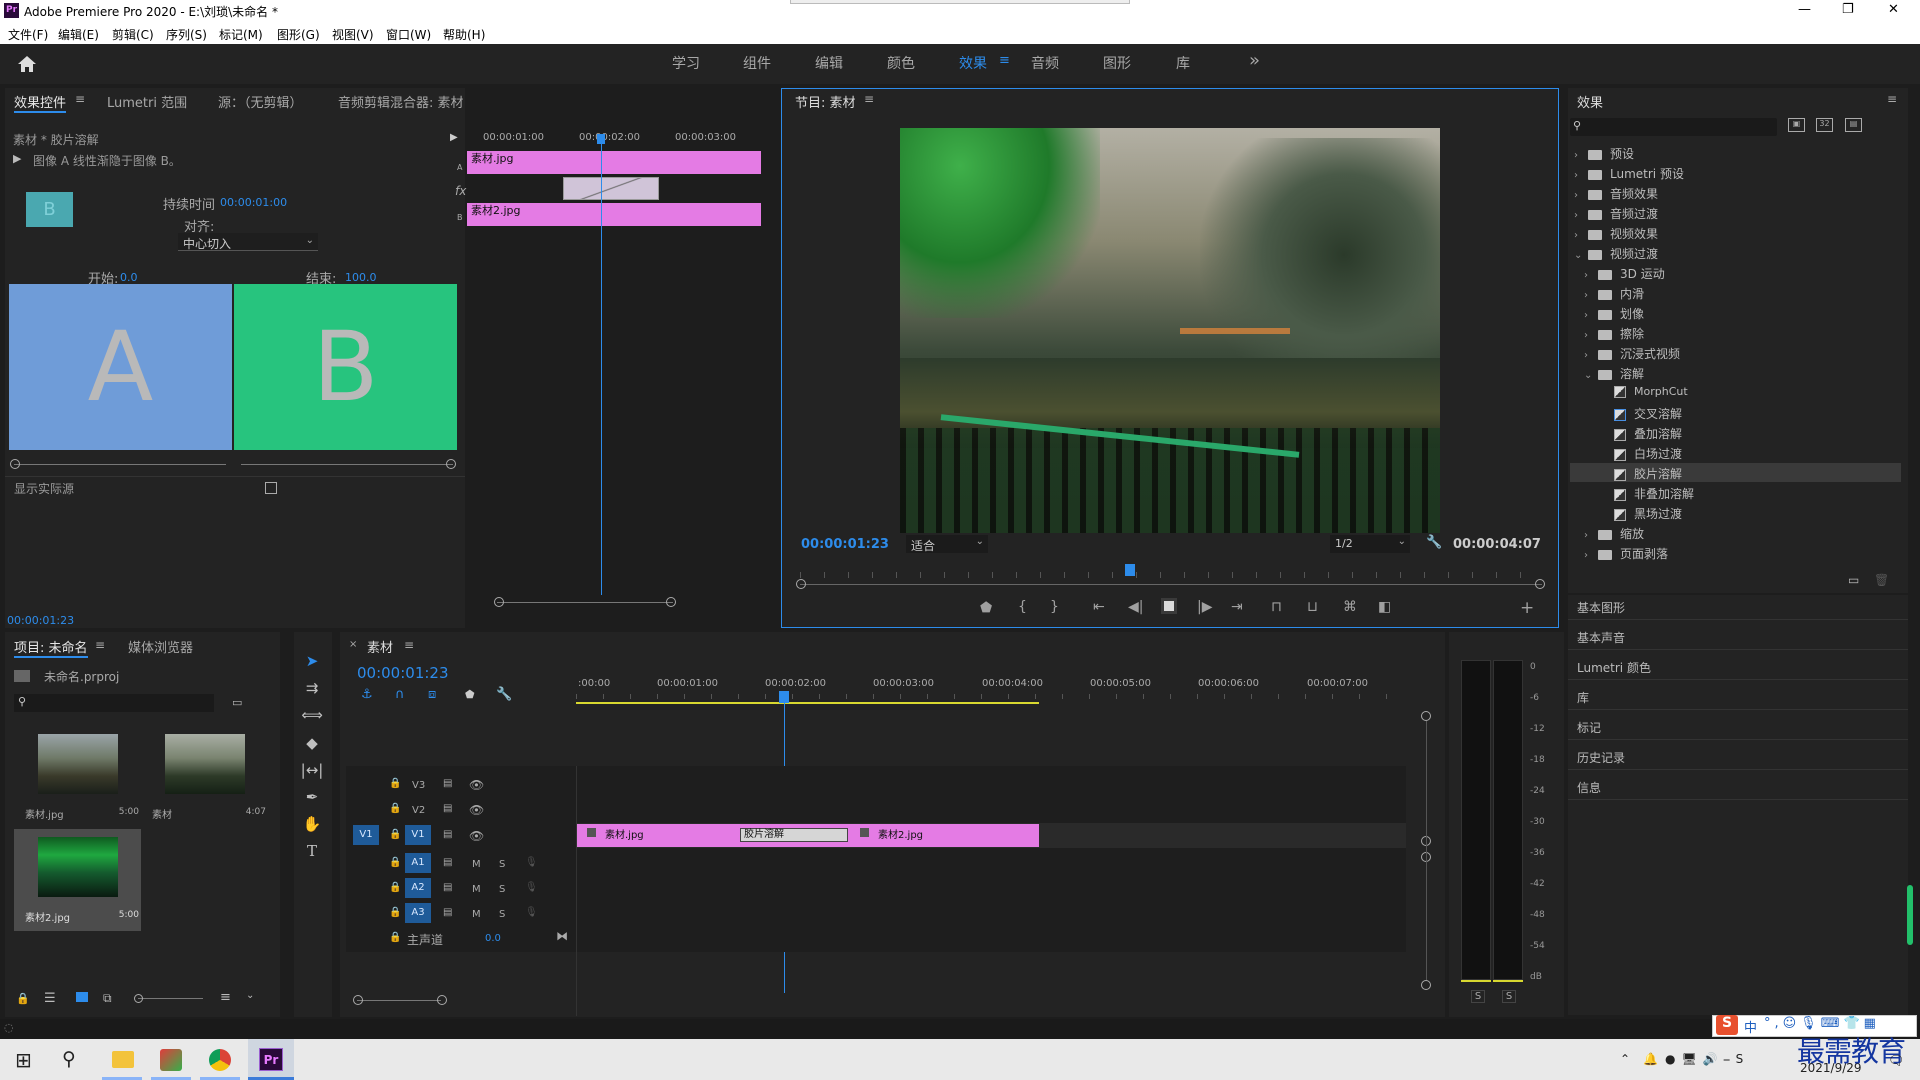 Image resolution: width=1920 pixels, height=1080 pixels. What do you see at coordinates (271, 1059) in the screenshot?
I see `premiere-pro-icon: Pr` at bounding box center [271, 1059].